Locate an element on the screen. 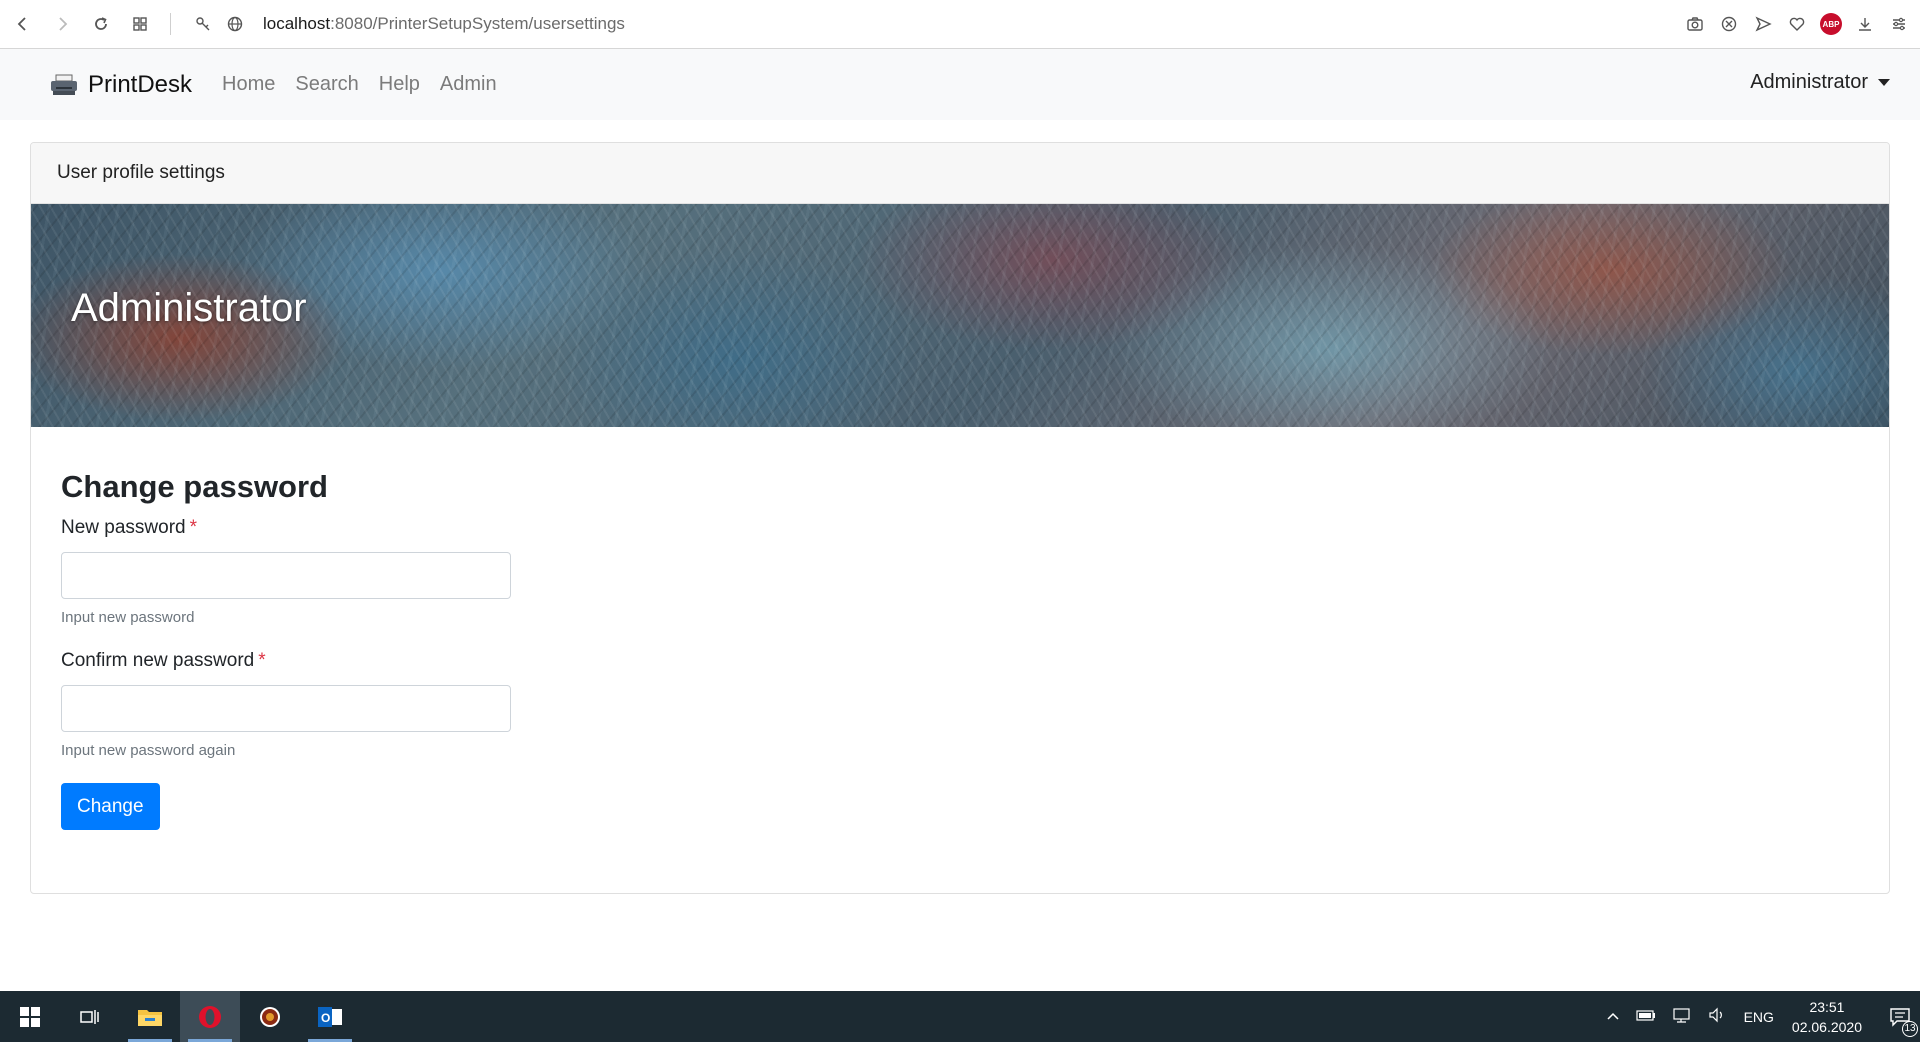 This screenshot has height=1042, width=1920. change-password-button: Change is located at coordinates (110, 806).